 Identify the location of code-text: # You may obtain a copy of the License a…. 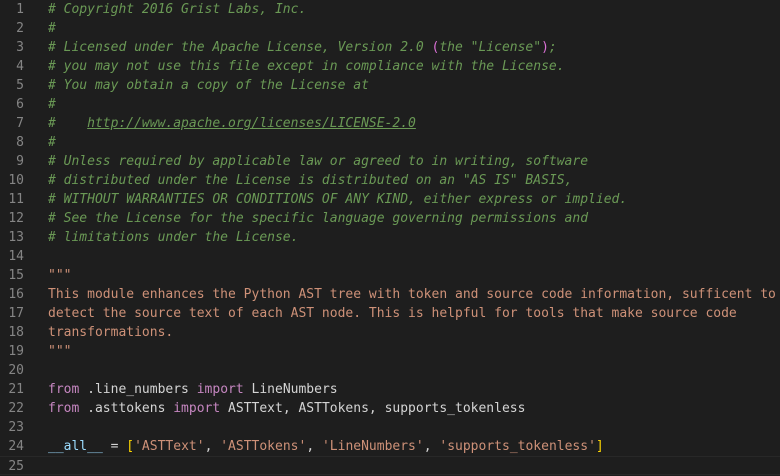
(208, 85).